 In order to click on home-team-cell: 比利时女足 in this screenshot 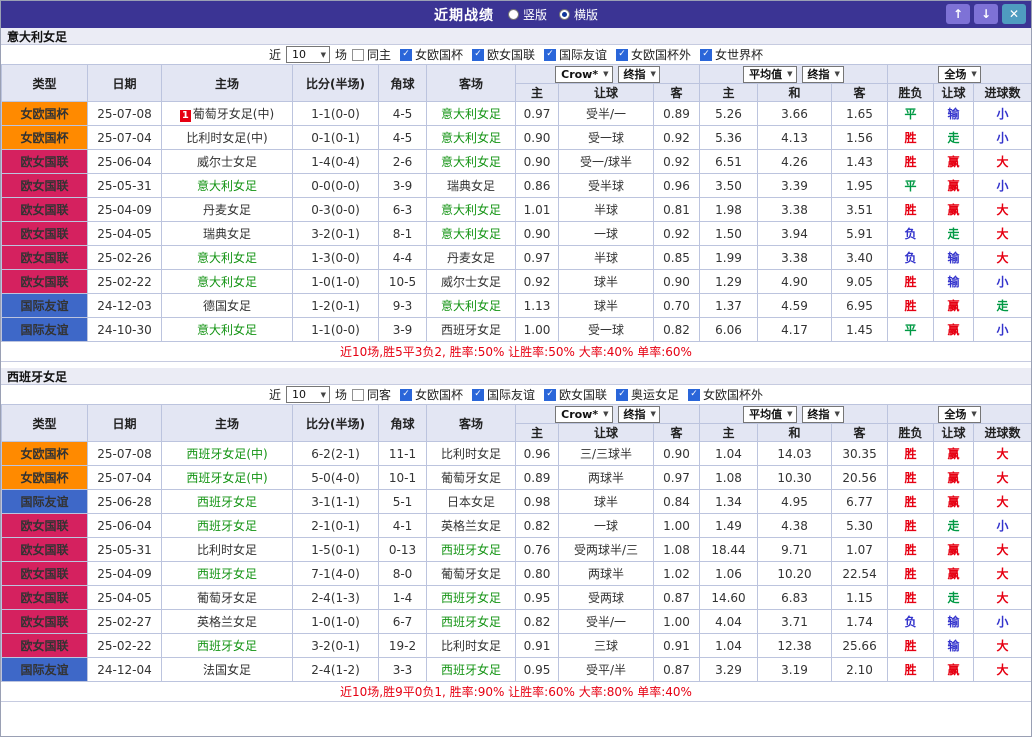, I will do `click(227, 549)`.